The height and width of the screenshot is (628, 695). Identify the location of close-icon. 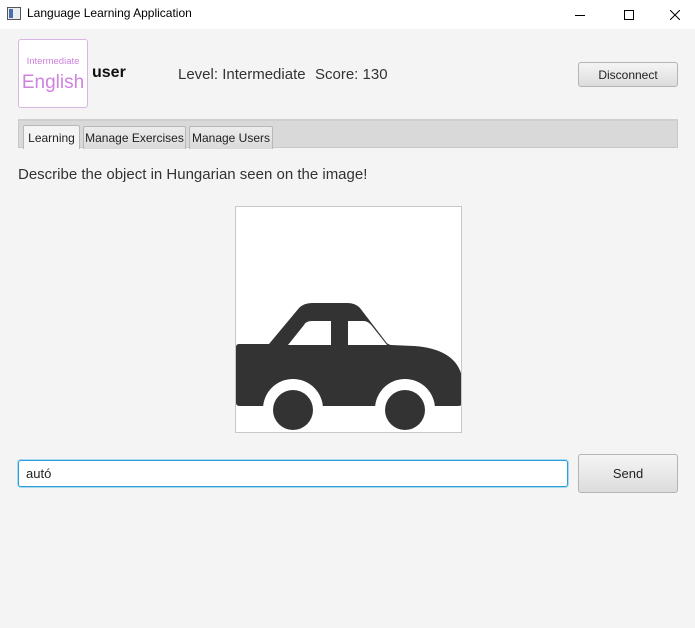
(675, 14).